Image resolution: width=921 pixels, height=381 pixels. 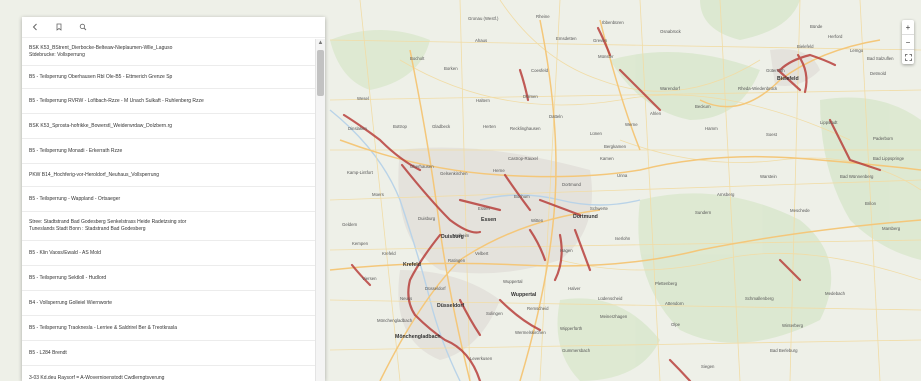 What do you see at coordinates (75, 198) in the screenshot?
I see `closure-title: B5 - Teilsperrung - Wappland - Ortsaeger` at bounding box center [75, 198].